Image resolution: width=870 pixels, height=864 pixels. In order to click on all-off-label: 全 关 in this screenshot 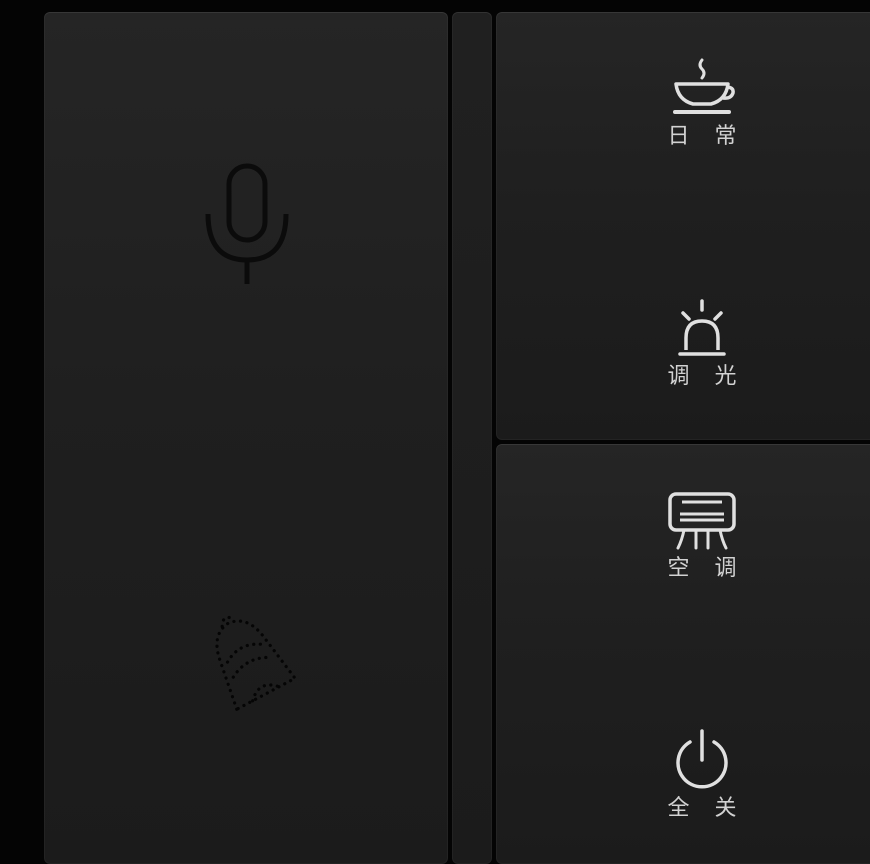, I will do `click(706, 808)`.